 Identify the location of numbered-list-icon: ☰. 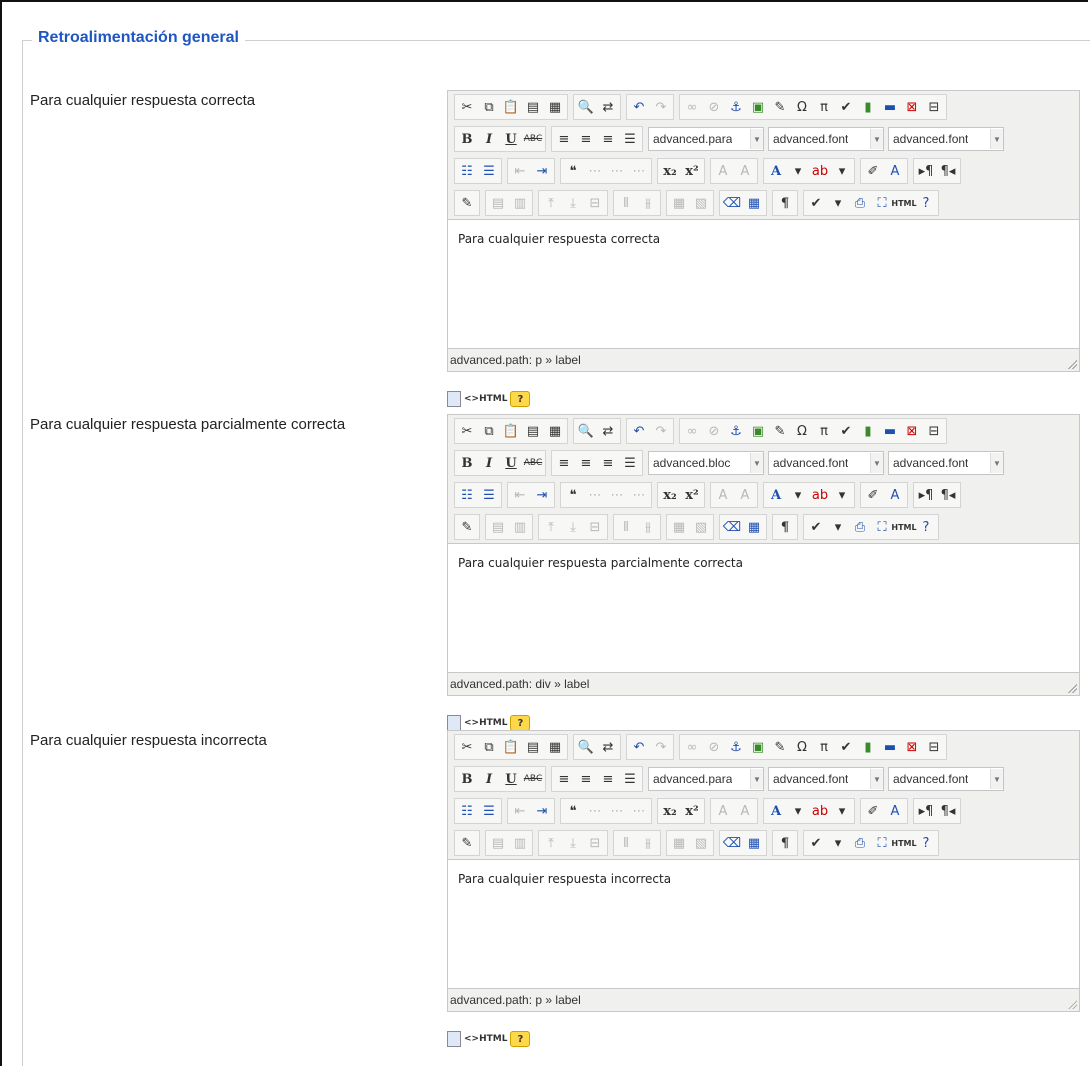
(489, 811).